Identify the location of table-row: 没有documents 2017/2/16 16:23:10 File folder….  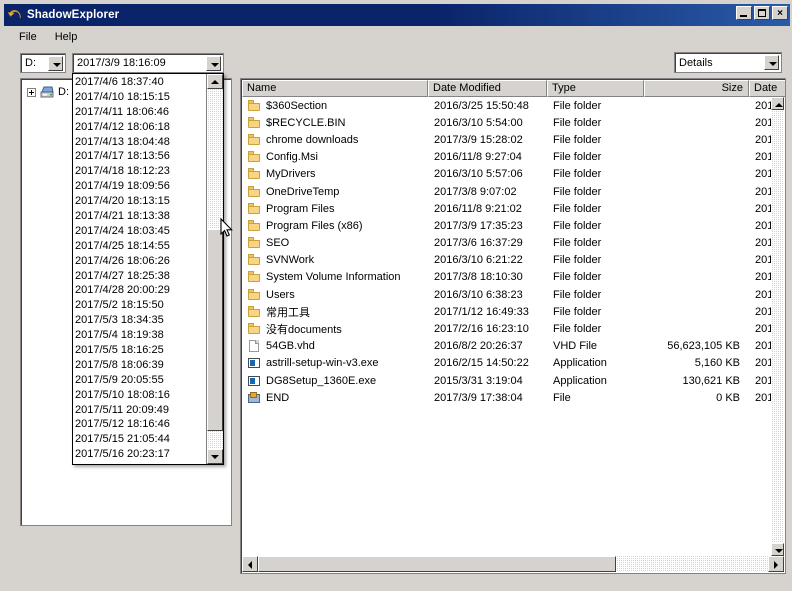
(506, 328).